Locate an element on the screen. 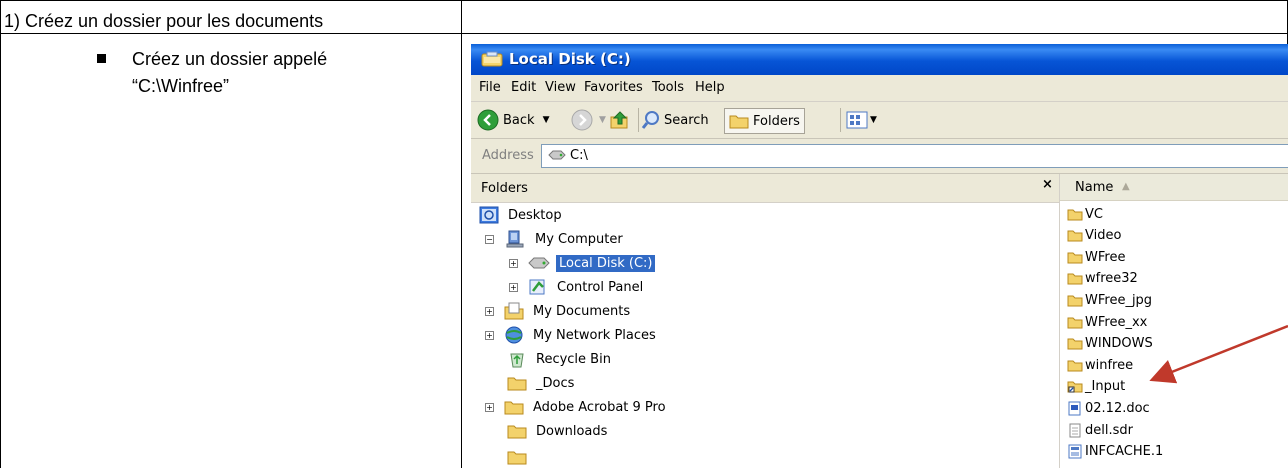 The height and width of the screenshot is (468, 1288). step-title: 1) Créez un dossier pour les documents is located at coordinates (164, 21).